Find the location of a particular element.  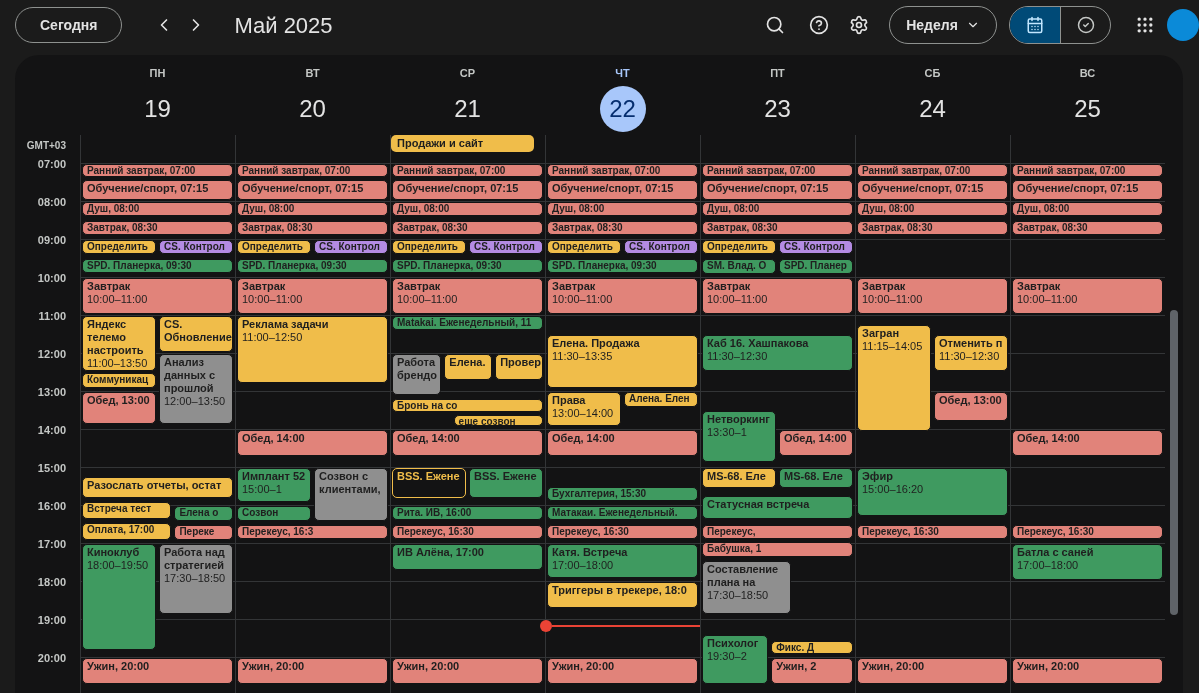

calendar-event: Нетворкинг 13:30–1 is located at coordinates (739, 436).